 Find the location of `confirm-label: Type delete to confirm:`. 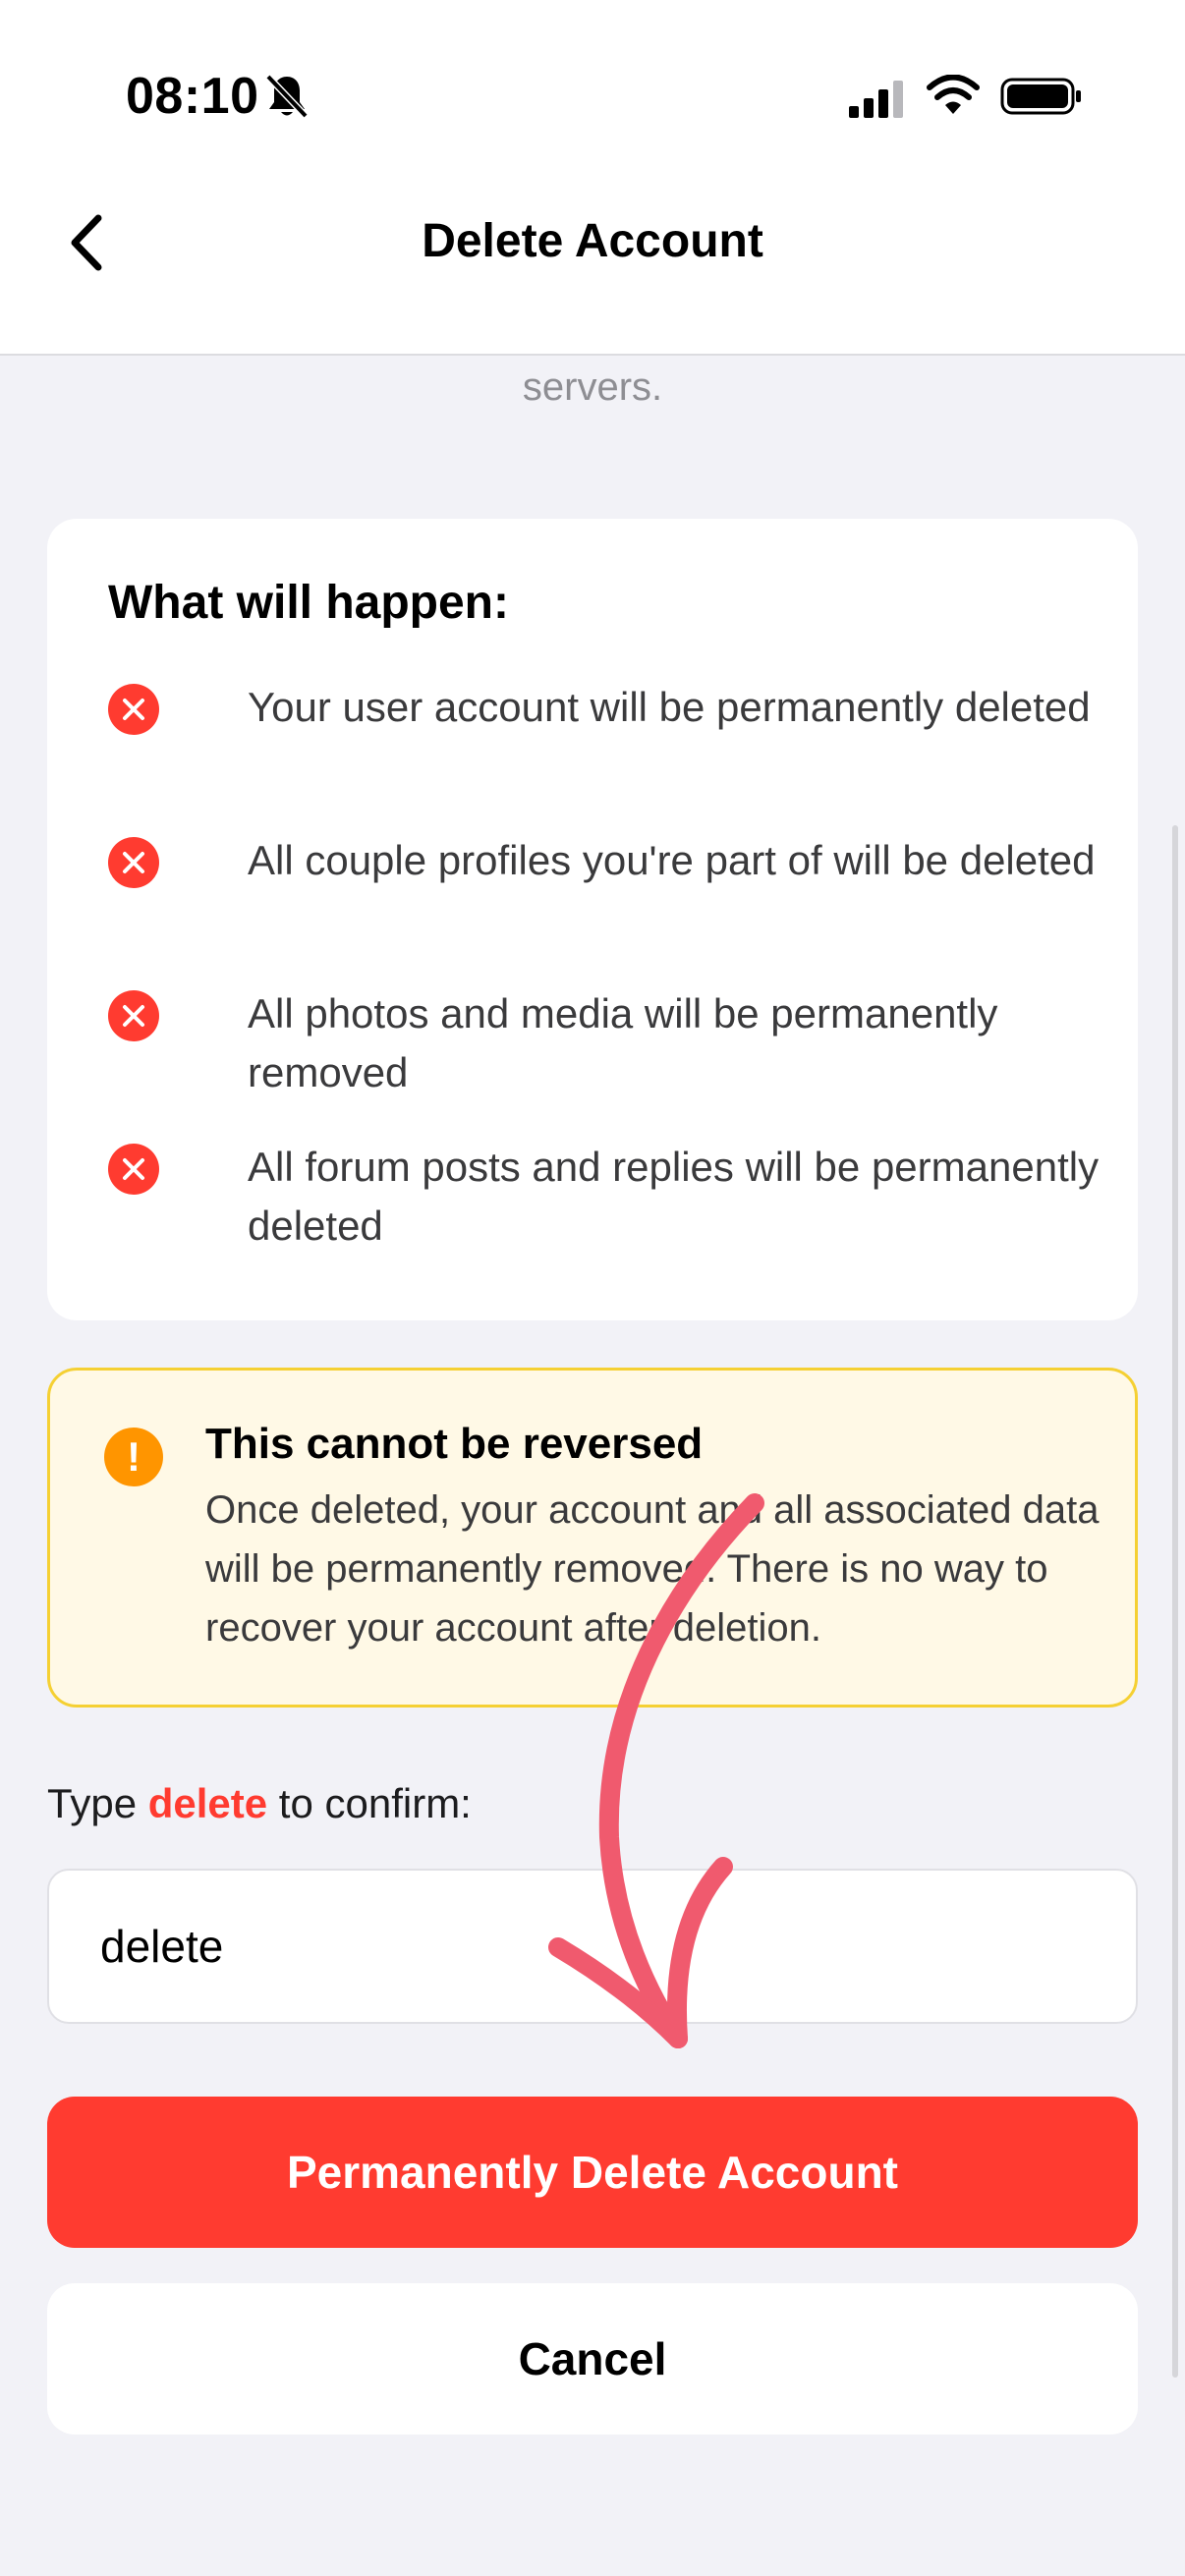

confirm-label: Type delete to confirm: is located at coordinates (259, 1803).